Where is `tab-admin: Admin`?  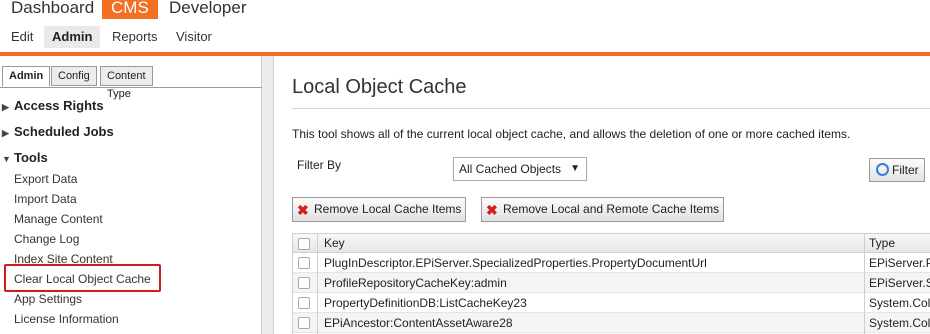 tab-admin: Admin is located at coordinates (26, 76).